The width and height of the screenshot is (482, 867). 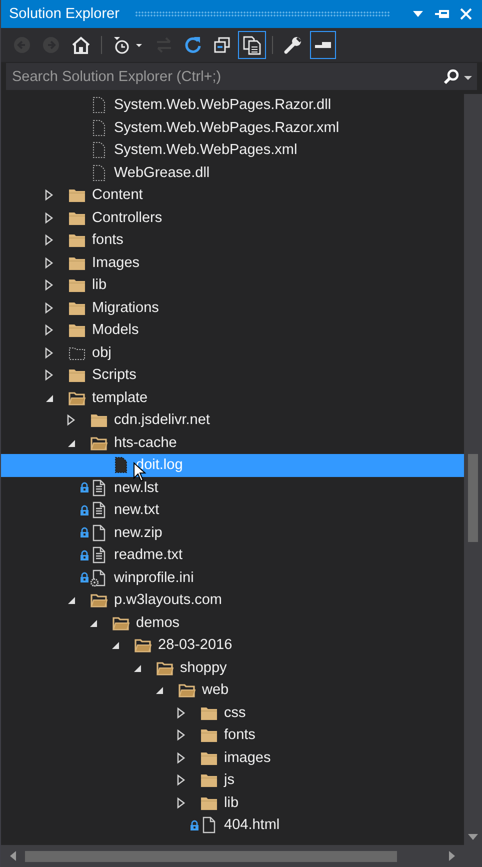 I want to click on tree-item: new.lst, so click(x=232, y=487).